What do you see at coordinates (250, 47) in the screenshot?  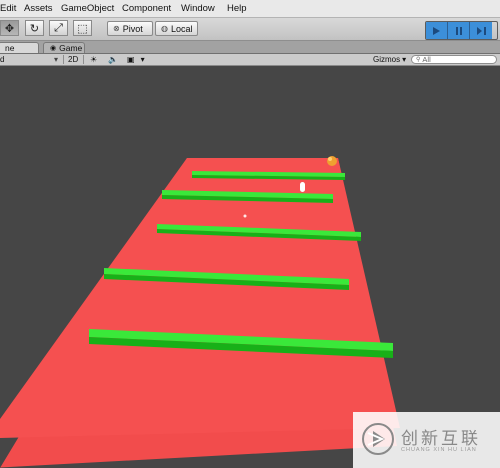 I see `view-tab-bar: ne ◉ Game` at bounding box center [250, 47].